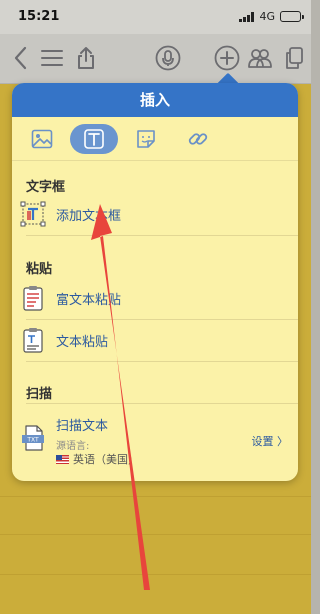  I want to click on insert-type-tabs, so click(155, 139).